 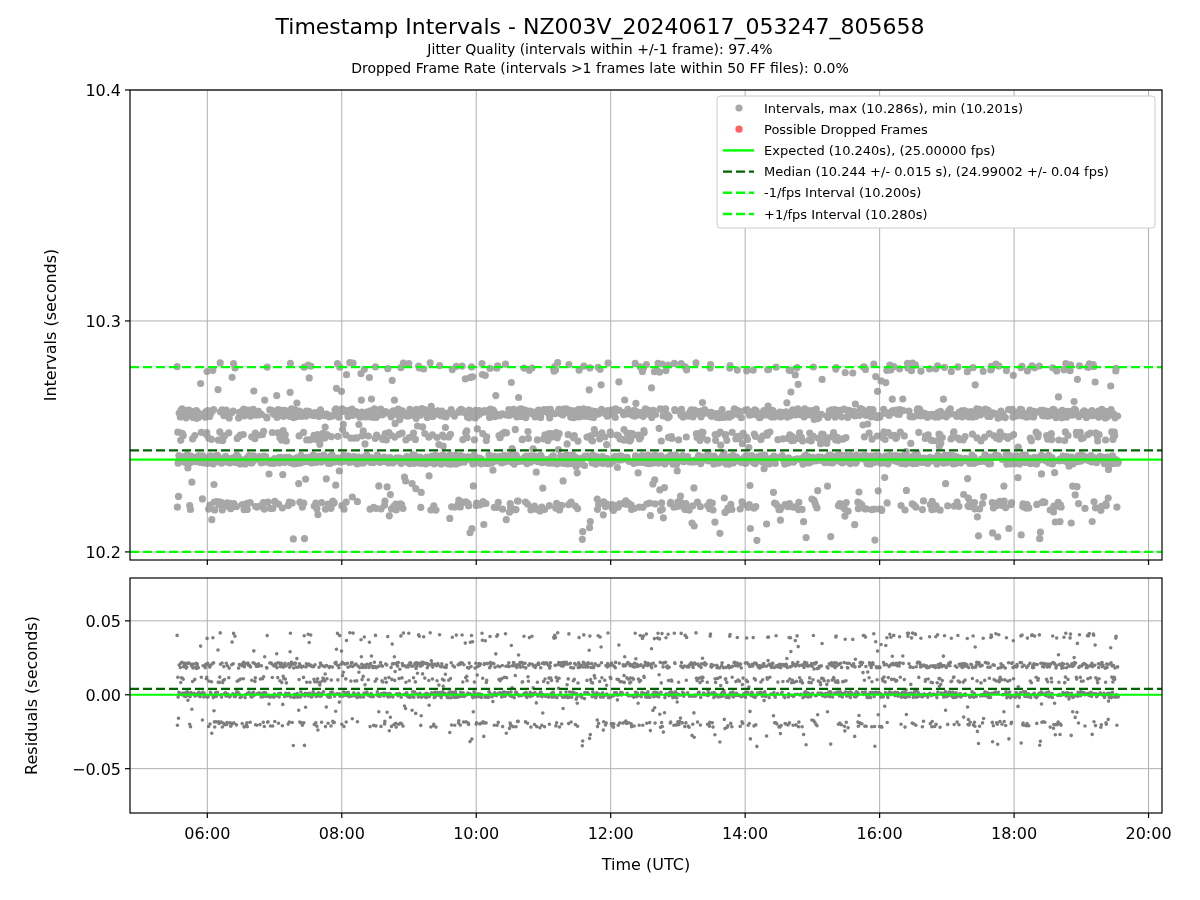 I want to click on legend-label: Possible Dropped Frames, so click(x=846, y=129).